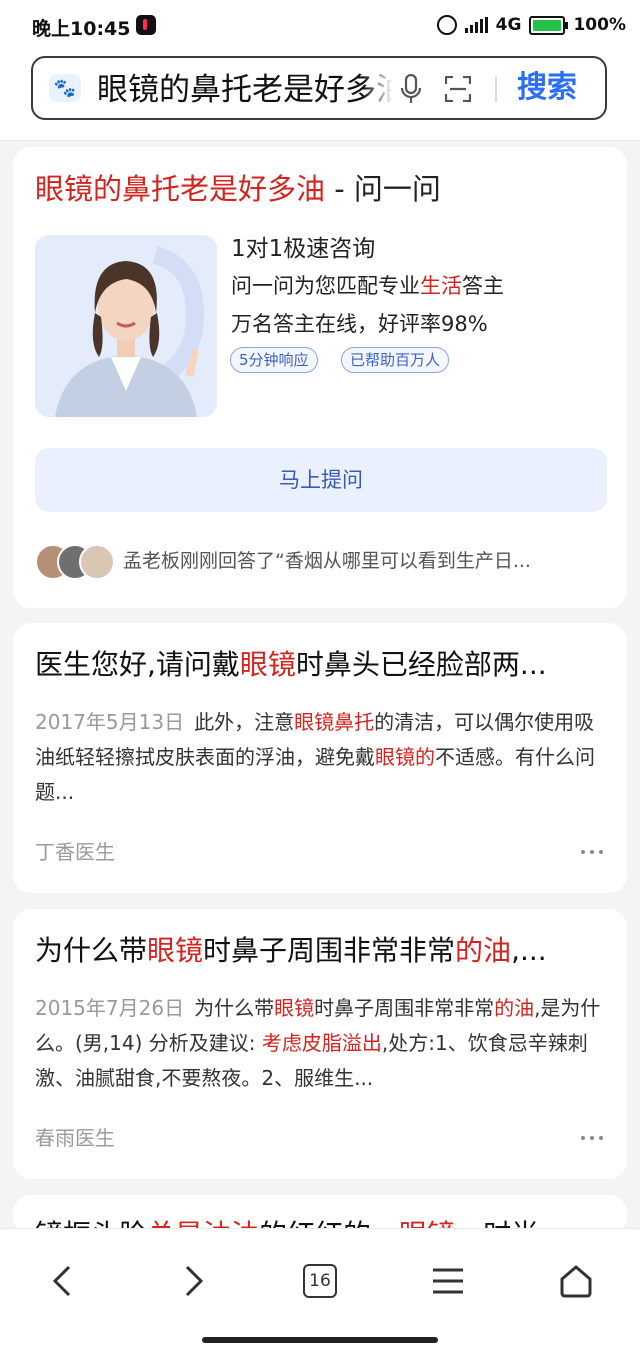 The width and height of the screenshot is (640, 1352). I want to click on search-header: 🐾 眼镜的鼻托老是好多油 搜索, so click(320, 96).